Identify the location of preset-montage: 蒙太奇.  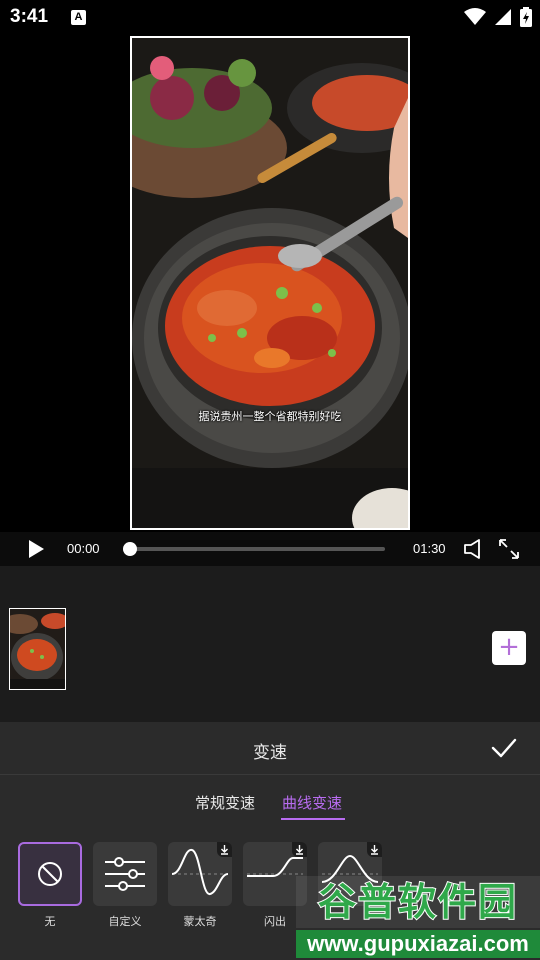
(200, 885).